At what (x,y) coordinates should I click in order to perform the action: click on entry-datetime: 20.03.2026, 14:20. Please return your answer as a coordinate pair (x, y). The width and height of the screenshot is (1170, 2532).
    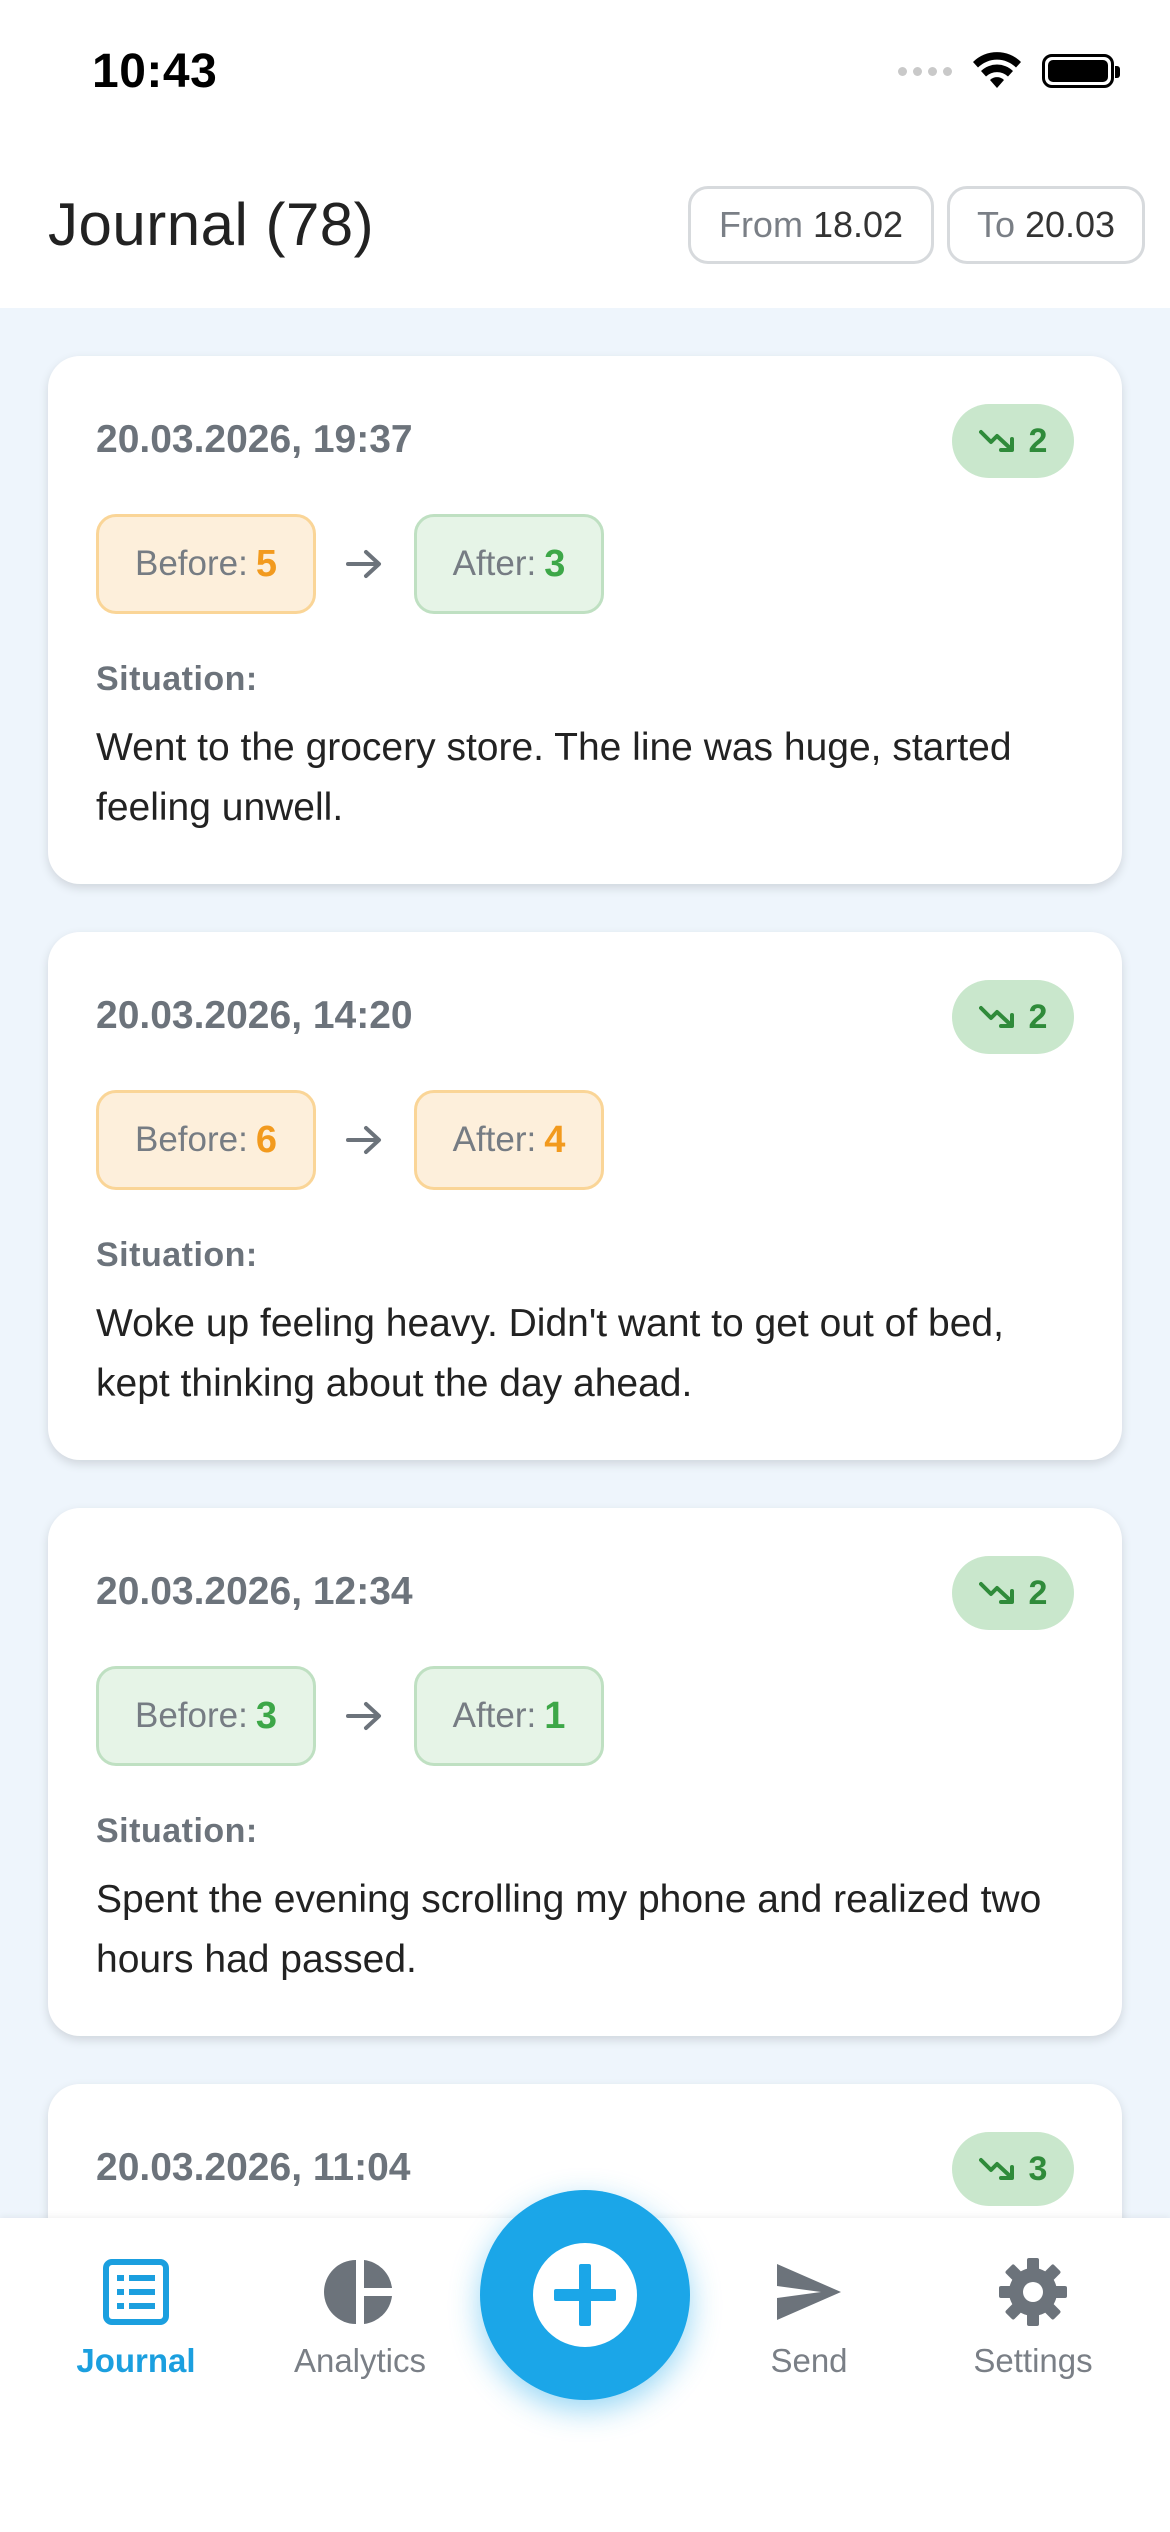
    Looking at the image, I should click on (254, 1015).